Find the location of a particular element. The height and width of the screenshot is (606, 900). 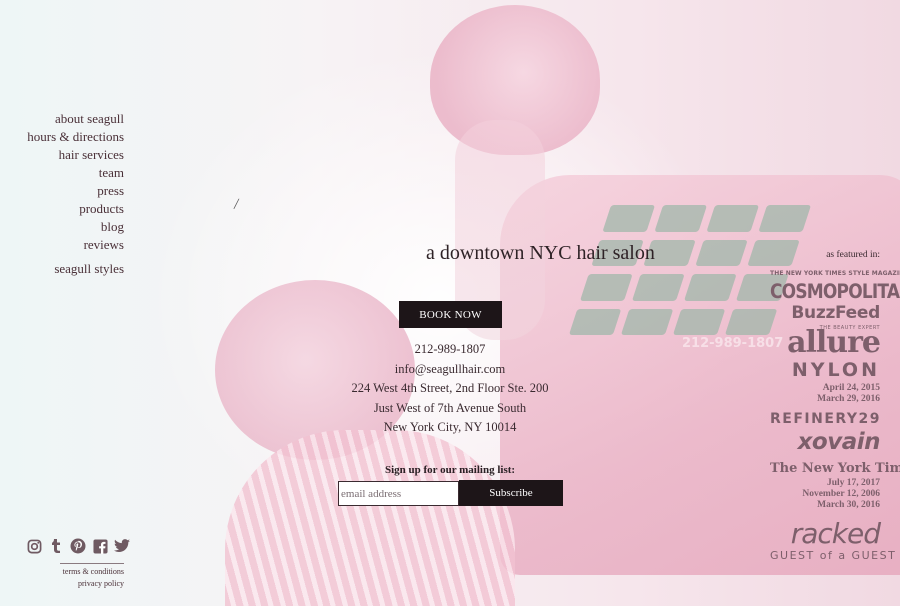

nylon-date: April 24, 2015 is located at coordinates (825, 388).